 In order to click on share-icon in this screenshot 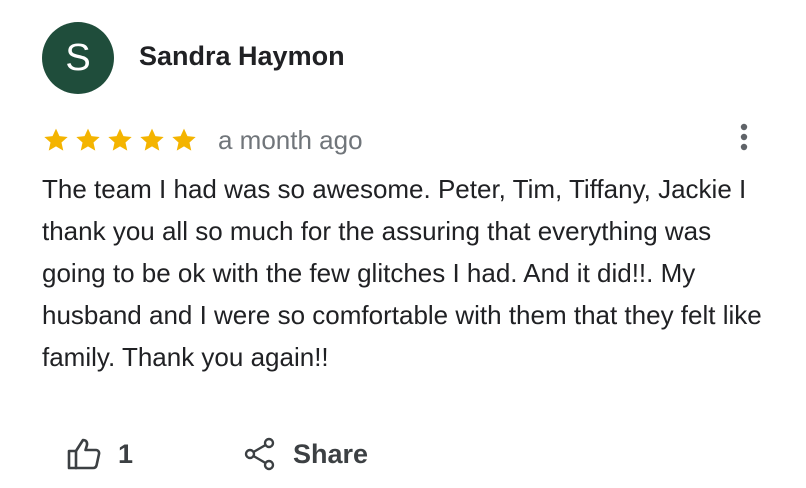, I will do `click(259, 454)`.